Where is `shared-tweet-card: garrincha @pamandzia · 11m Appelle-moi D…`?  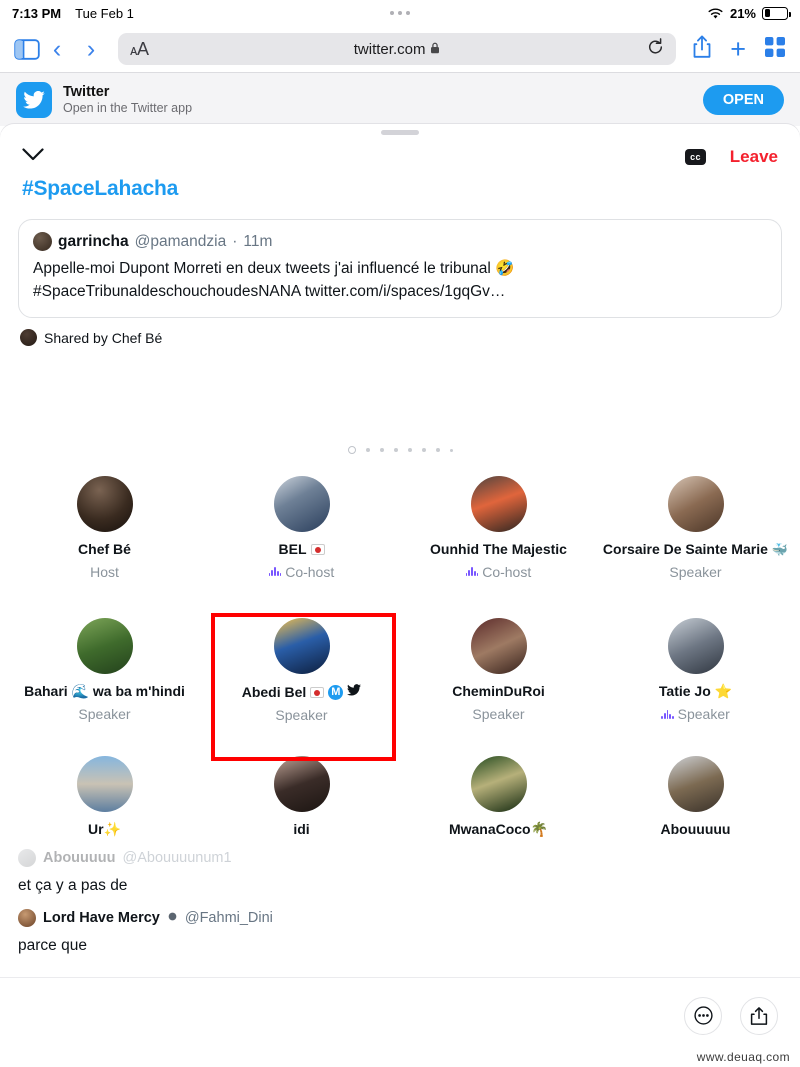 shared-tweet-card: garrincha @pamandzia · 11m Appelle-moi D… is located at coordinates (400, 268).